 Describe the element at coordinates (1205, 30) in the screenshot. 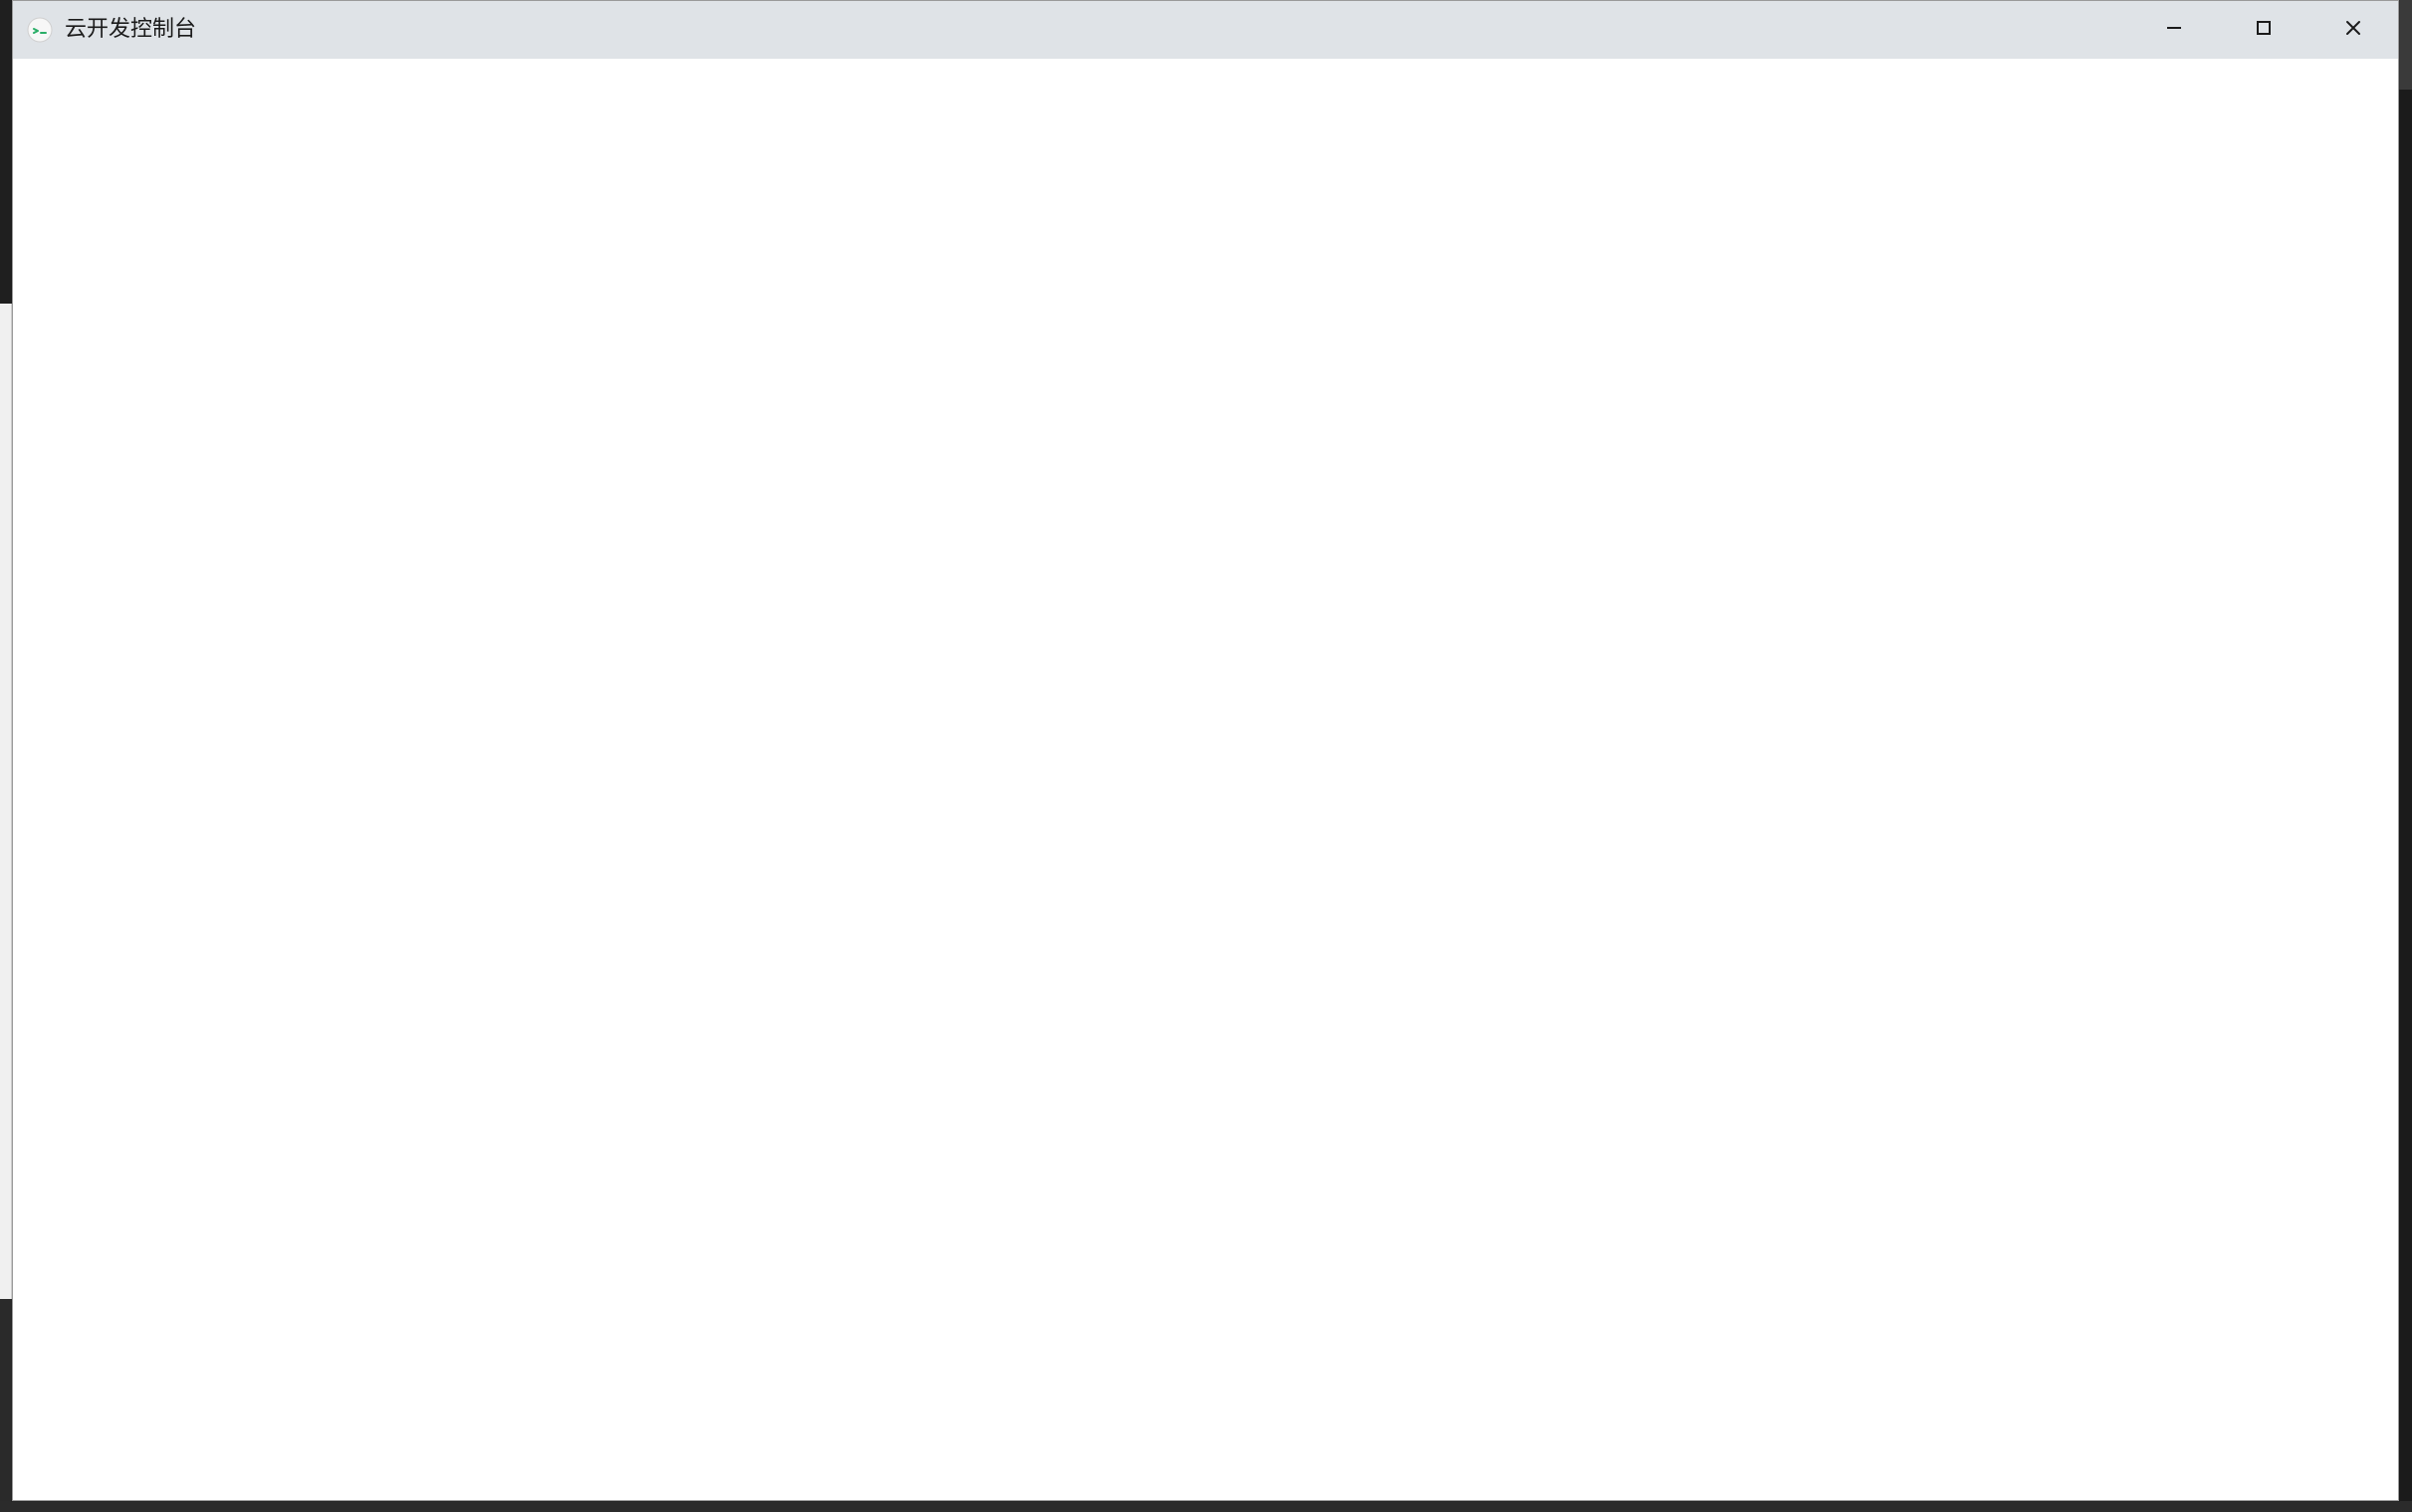

I see `titlebar: 云开发控制台` at that location.